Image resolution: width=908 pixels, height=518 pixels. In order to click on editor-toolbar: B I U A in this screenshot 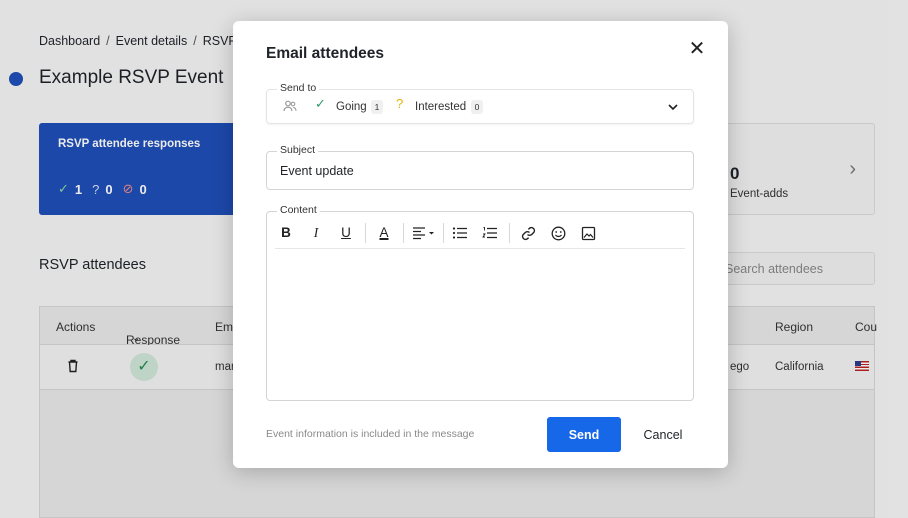, I will do `click(480, 234)`.